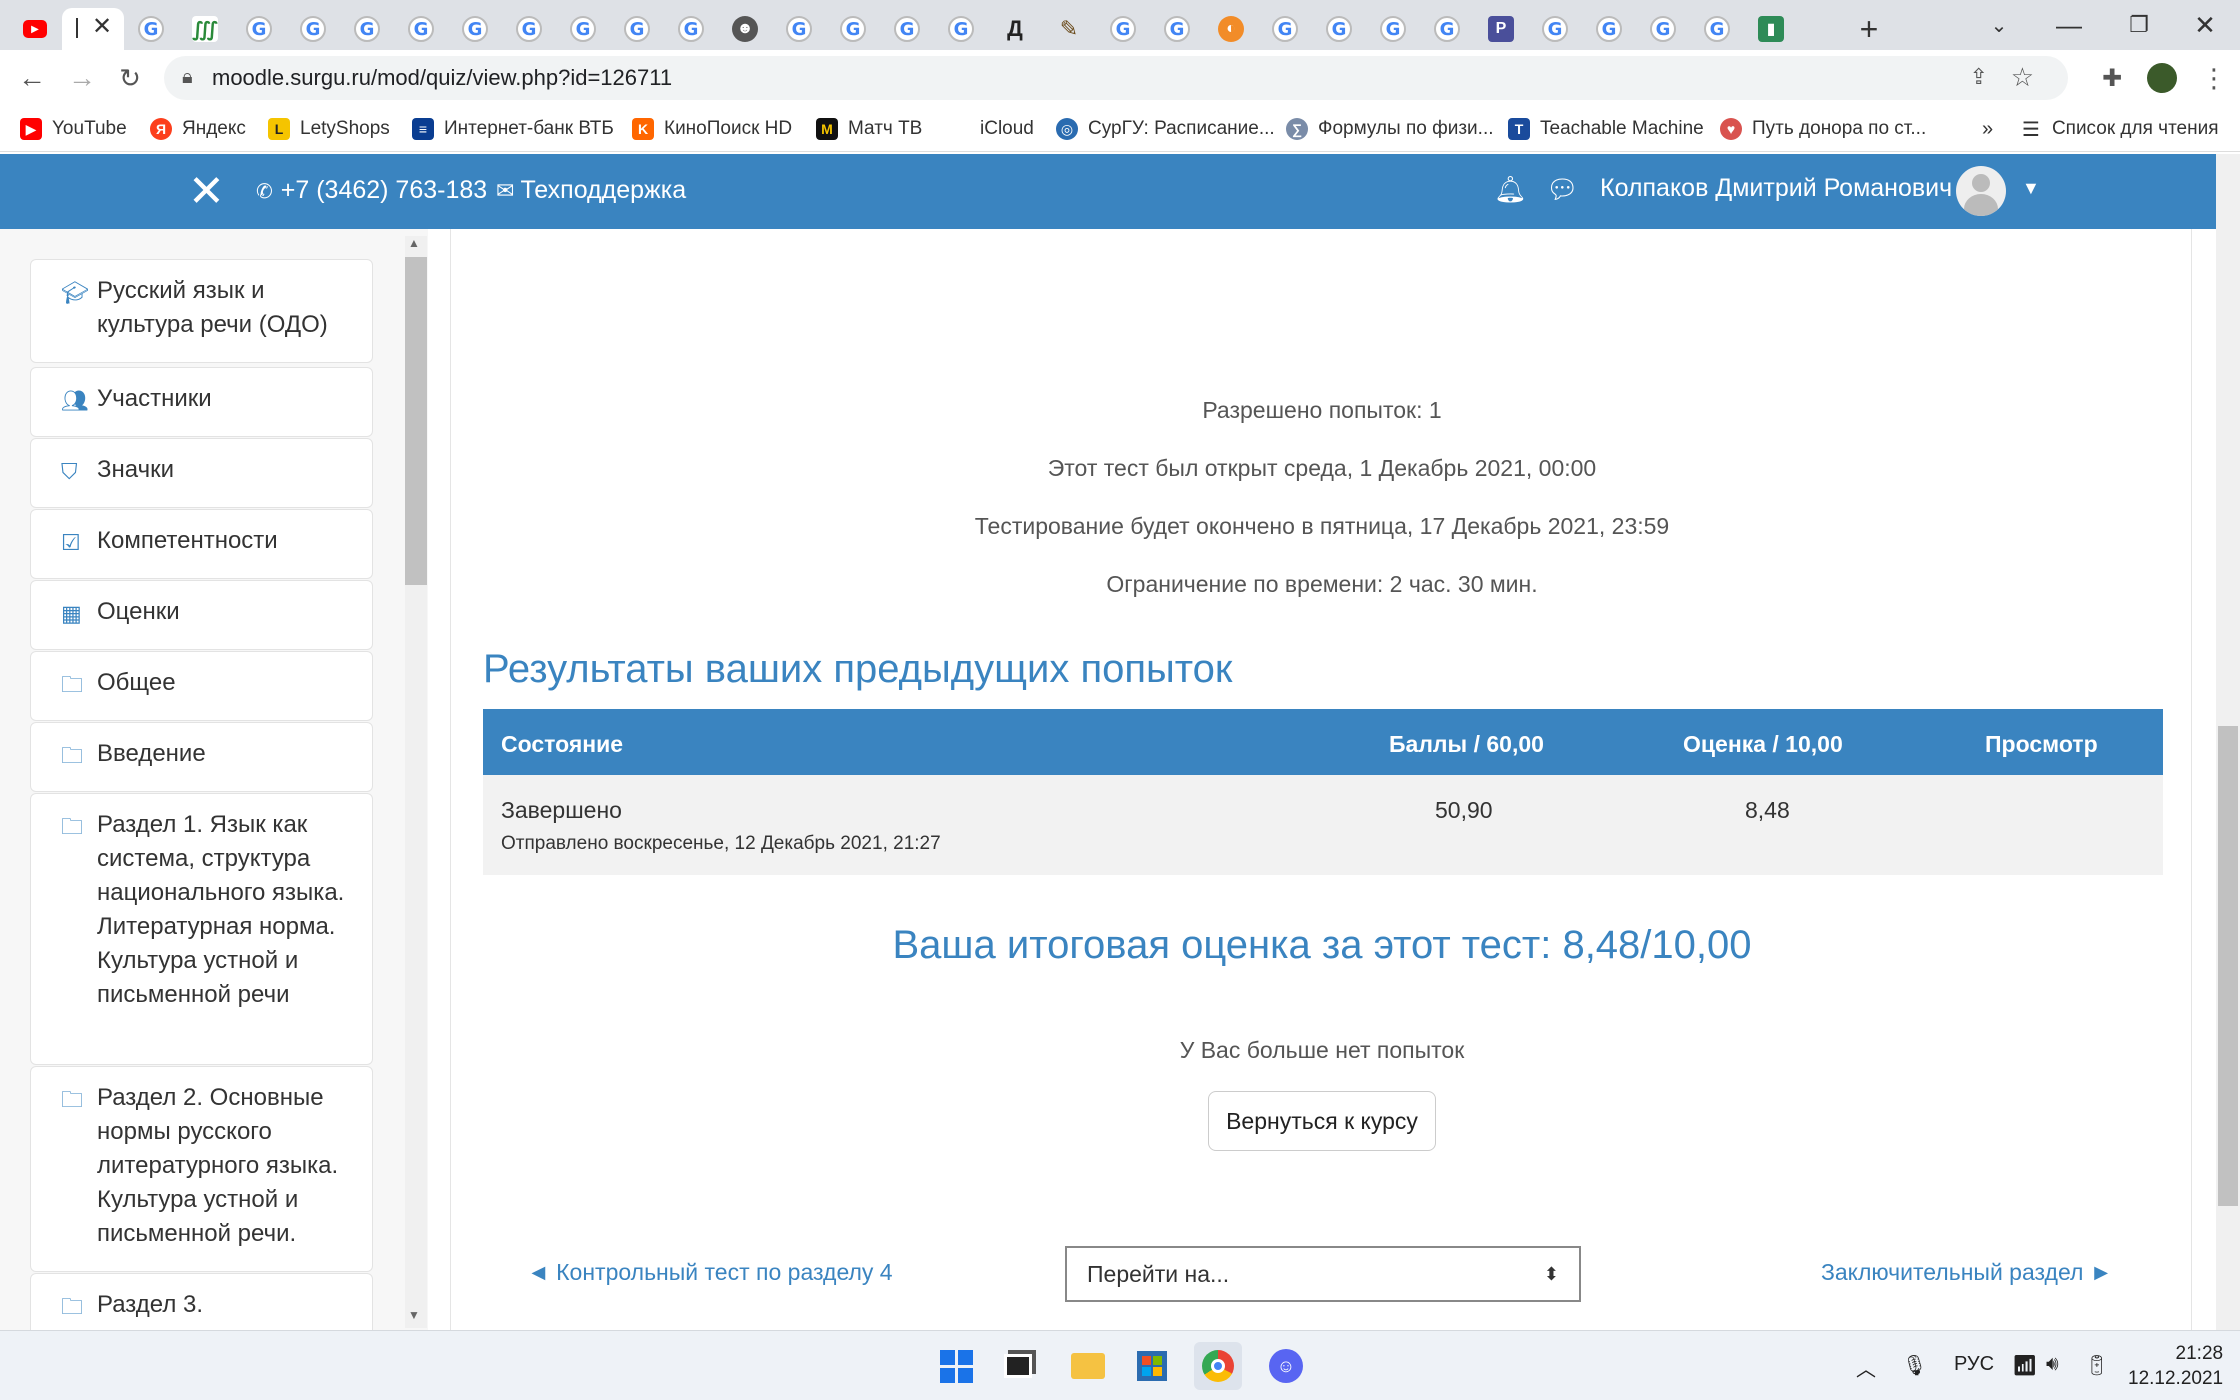 This screenshot has height=1400, width=2240. I want to click on jump-to-select: Перейти на... ⬍, so click(1323, 1274).